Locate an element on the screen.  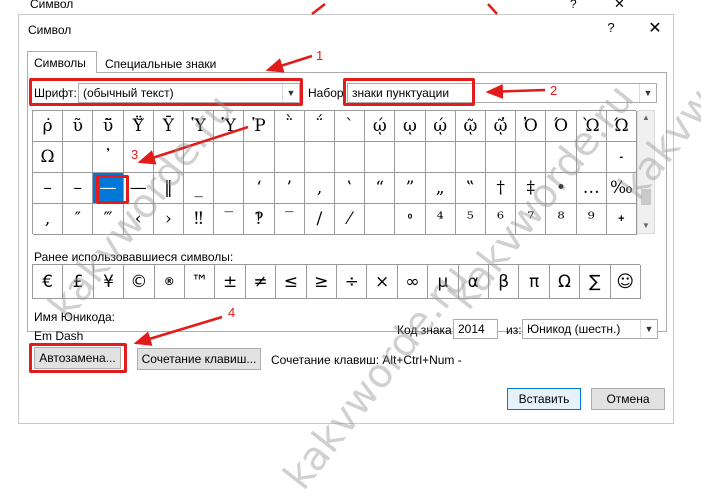
symbol-cell: ’ is located at coordinates (289, 188).